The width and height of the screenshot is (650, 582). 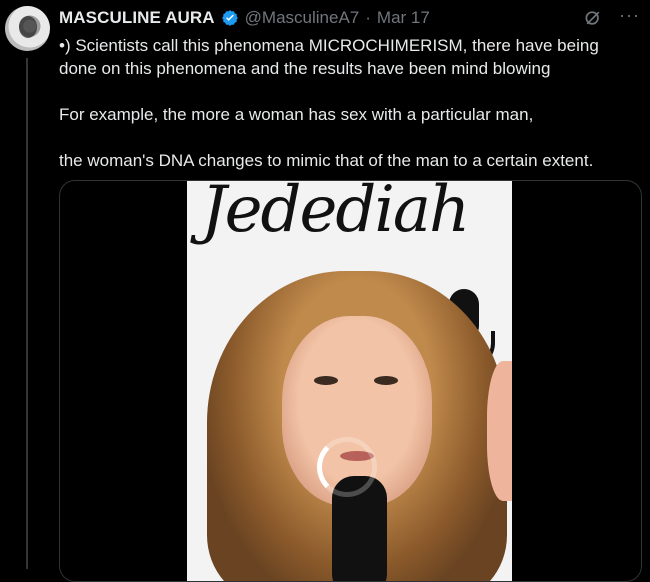 What do you see at coordinates (629, 15) in the screenshot?
I see `more-options-icon: ···` at bounding box center [629, 15].